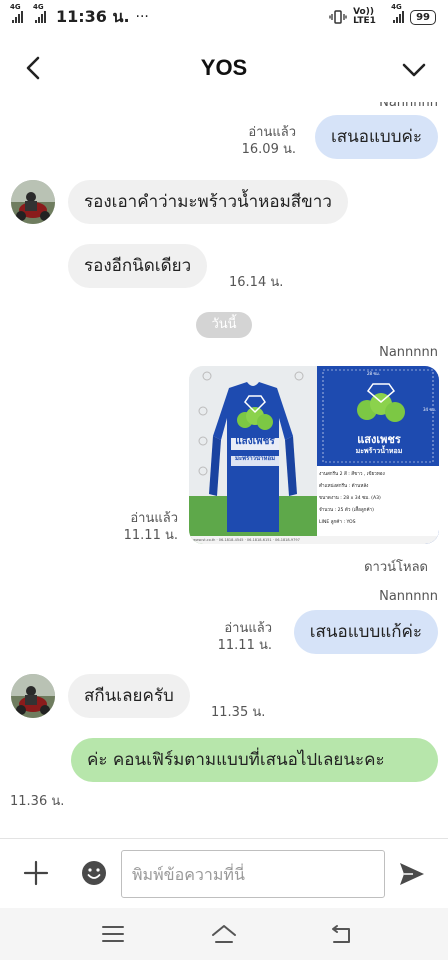 The width and height of the screenshot is (448, 960). I want to click on chat-title: YOS, so click(224, 67).